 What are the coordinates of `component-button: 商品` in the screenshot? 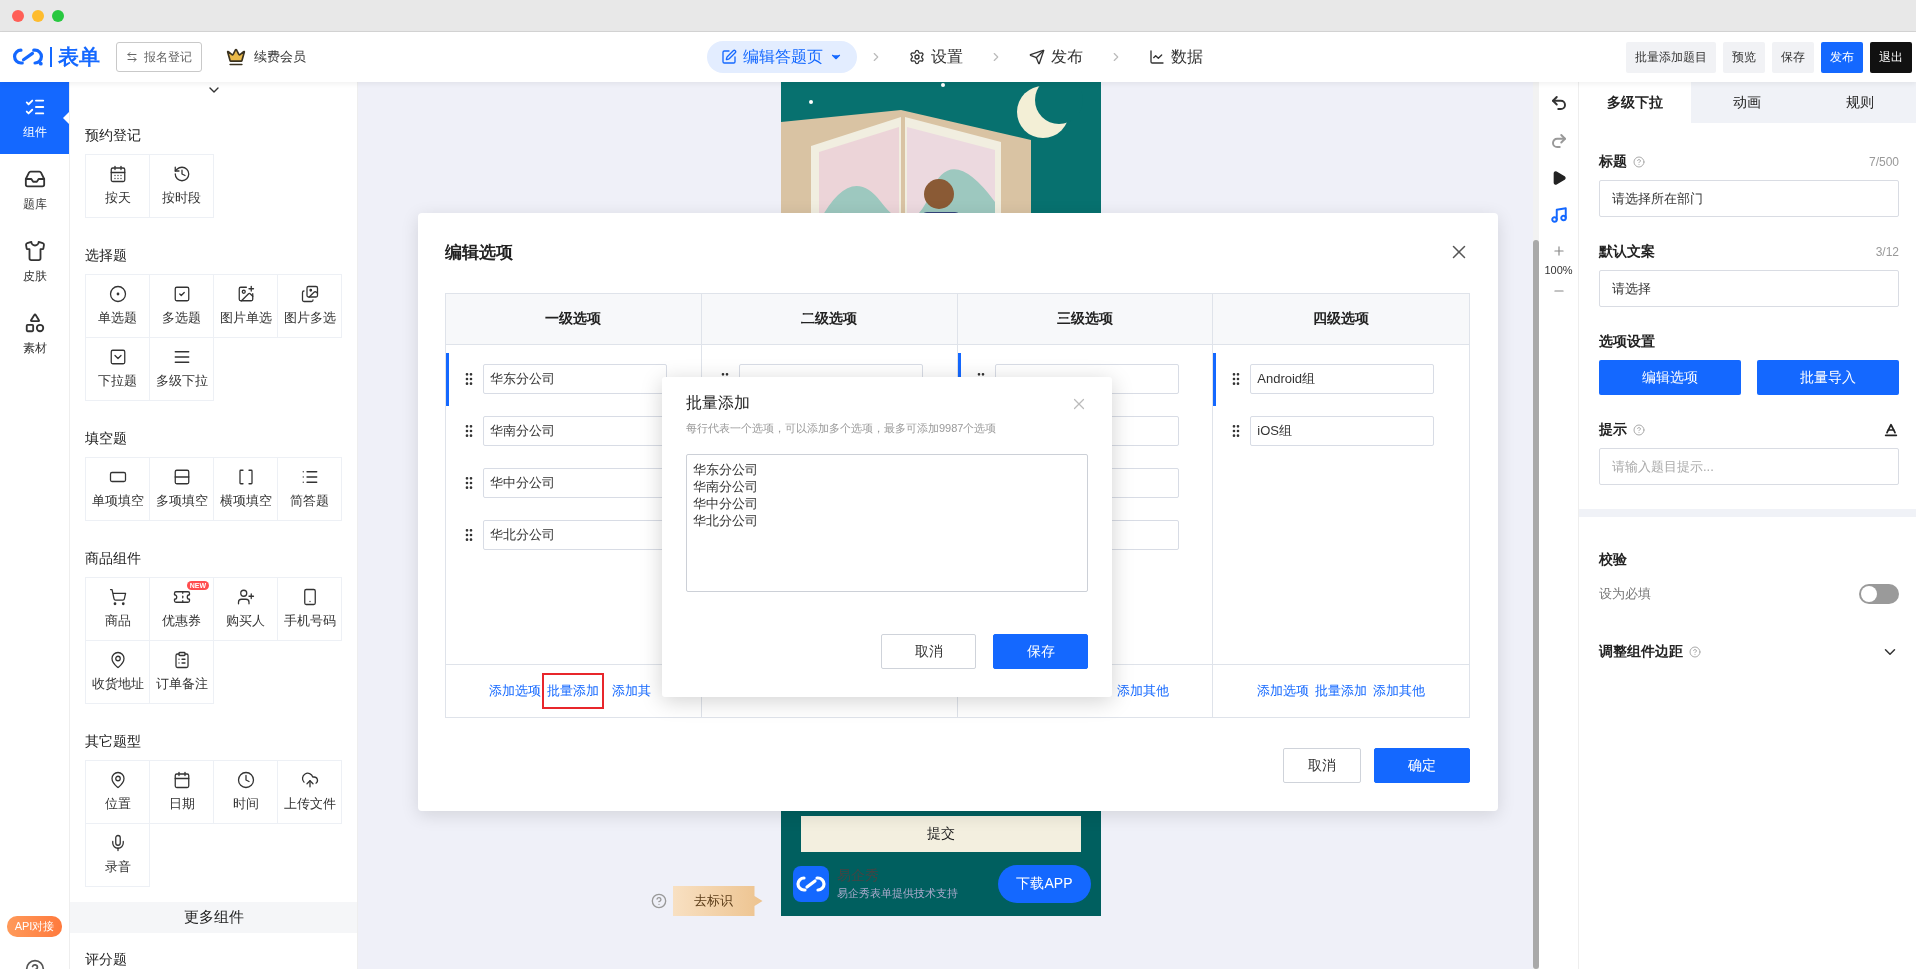 It's located at (117, 609).